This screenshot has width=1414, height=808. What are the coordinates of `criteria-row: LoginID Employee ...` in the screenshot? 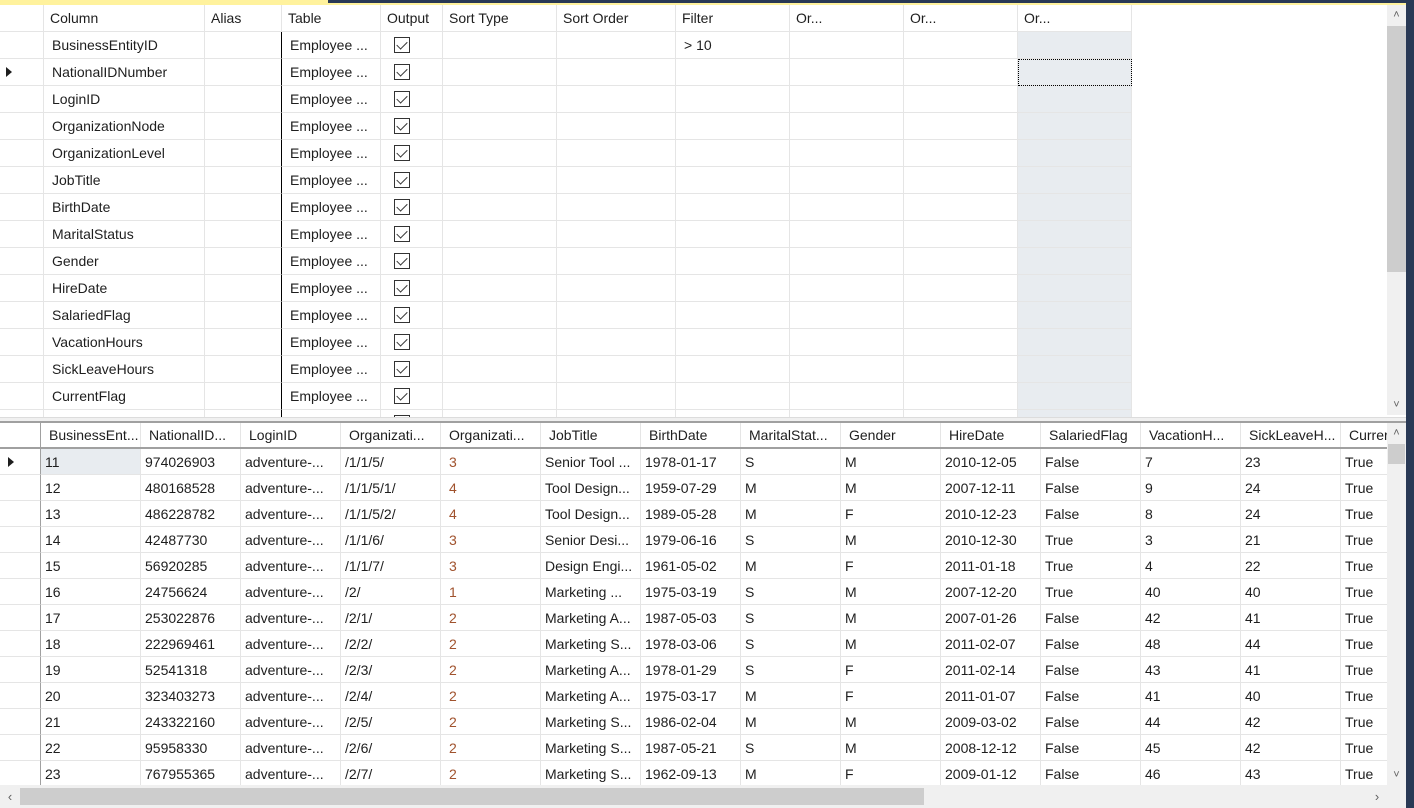 It's located at (566, 99).